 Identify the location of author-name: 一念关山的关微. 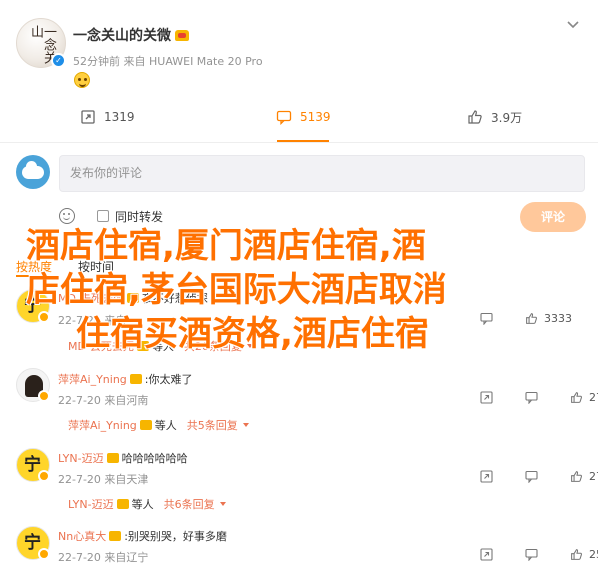
(131, 35).